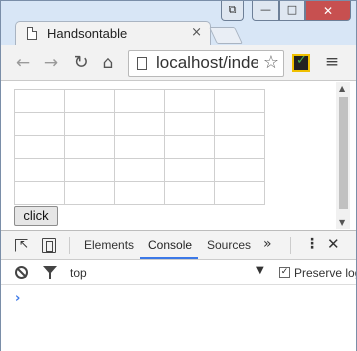 The height and width of the screenshot is (351, 357). I want to click on url-text: localhost/index, so click(207, 63).